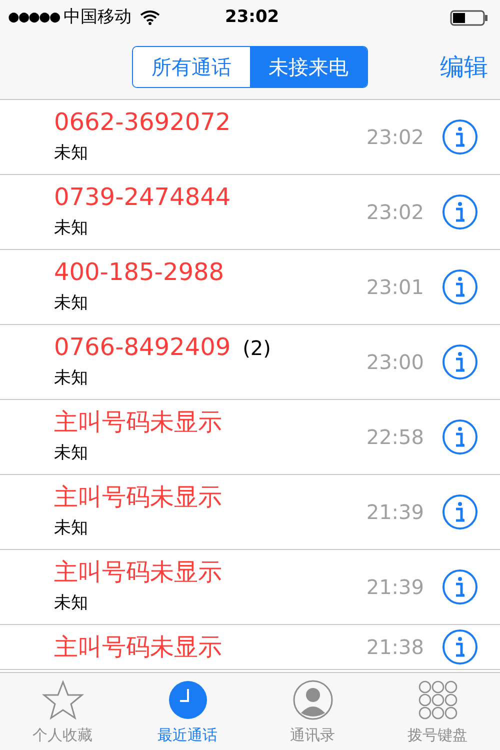 The width and height of the screenshot is (500, 750). I want to click on tab-bar-item: 最近通话, so click(187, 711).